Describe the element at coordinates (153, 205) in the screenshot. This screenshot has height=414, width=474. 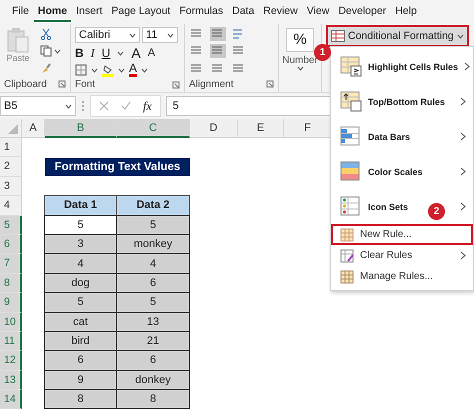
I see `column-heading-cell: Data 2` at that location.